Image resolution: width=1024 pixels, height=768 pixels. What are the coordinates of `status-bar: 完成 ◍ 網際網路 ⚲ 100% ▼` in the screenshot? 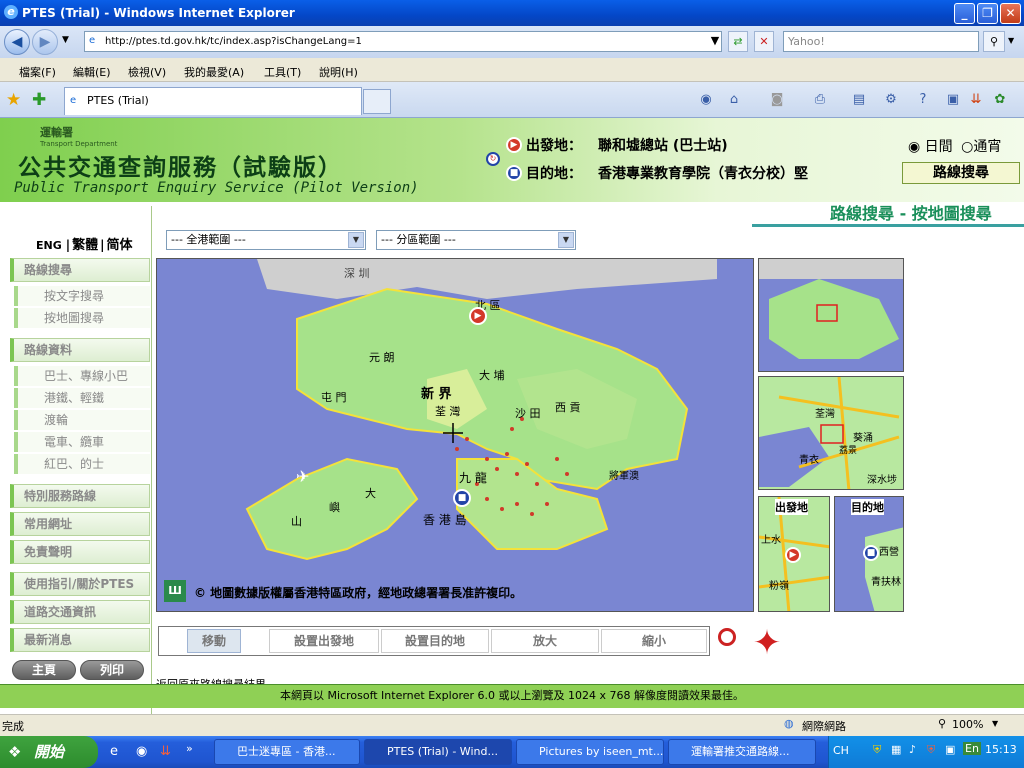 It's located at (512, 725).